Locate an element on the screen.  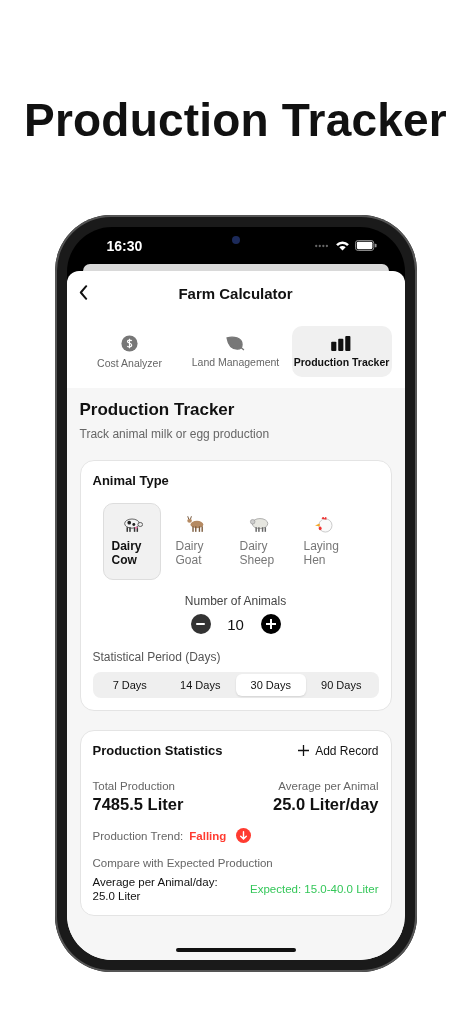
period-option: 30 Days is located at coordinates (270, 685).